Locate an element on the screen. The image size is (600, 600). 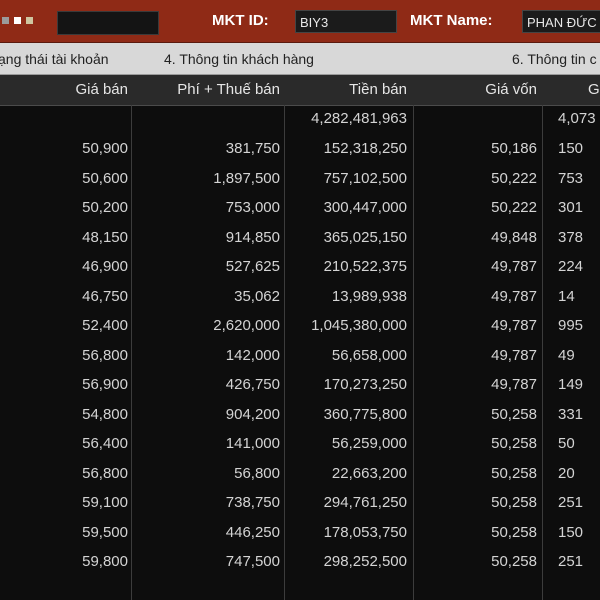
cell-tien-ban: 22,663,200 is located at coordinates (369, 473).